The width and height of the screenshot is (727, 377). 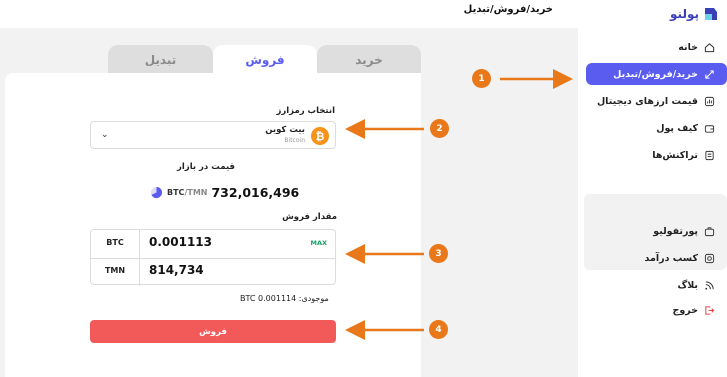 I want to click on annotation-badge-1: 1, so click(x=481, y=78).